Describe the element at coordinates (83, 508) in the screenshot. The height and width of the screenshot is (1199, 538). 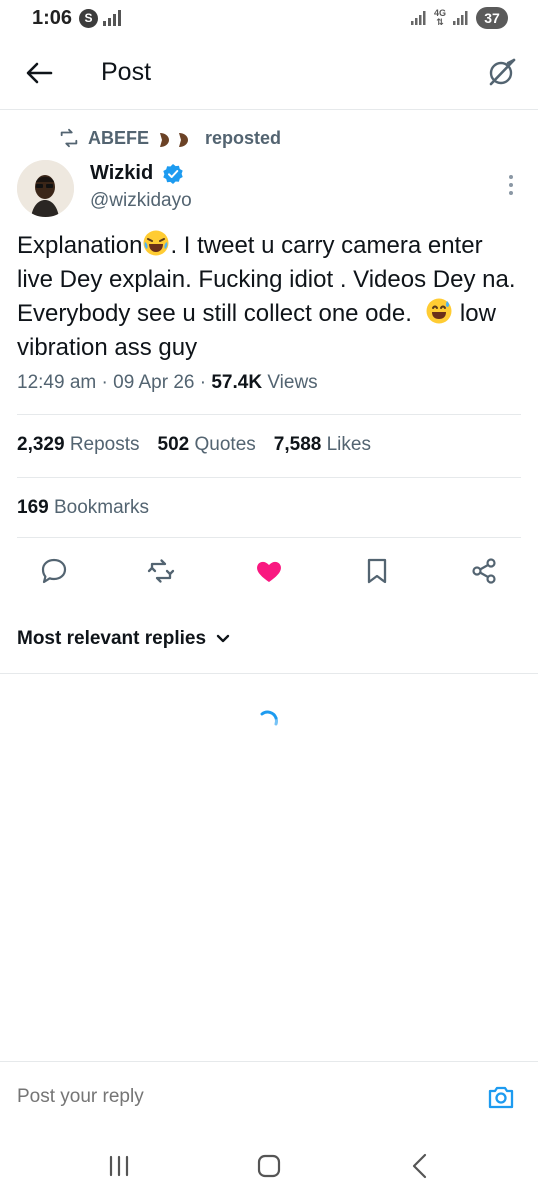
I see `bookmarks-stat: 169 Bookmarks` at that location.